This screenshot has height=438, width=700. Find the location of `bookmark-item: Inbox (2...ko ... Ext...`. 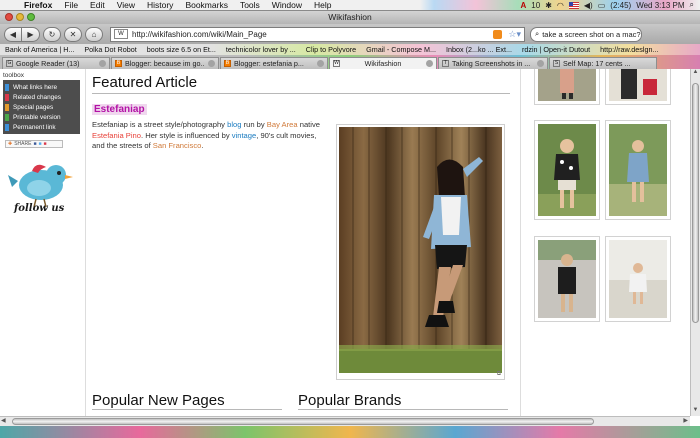

bookmark-item: Inbox (2...ko ... Ext... is located at coordinates (479, 49).